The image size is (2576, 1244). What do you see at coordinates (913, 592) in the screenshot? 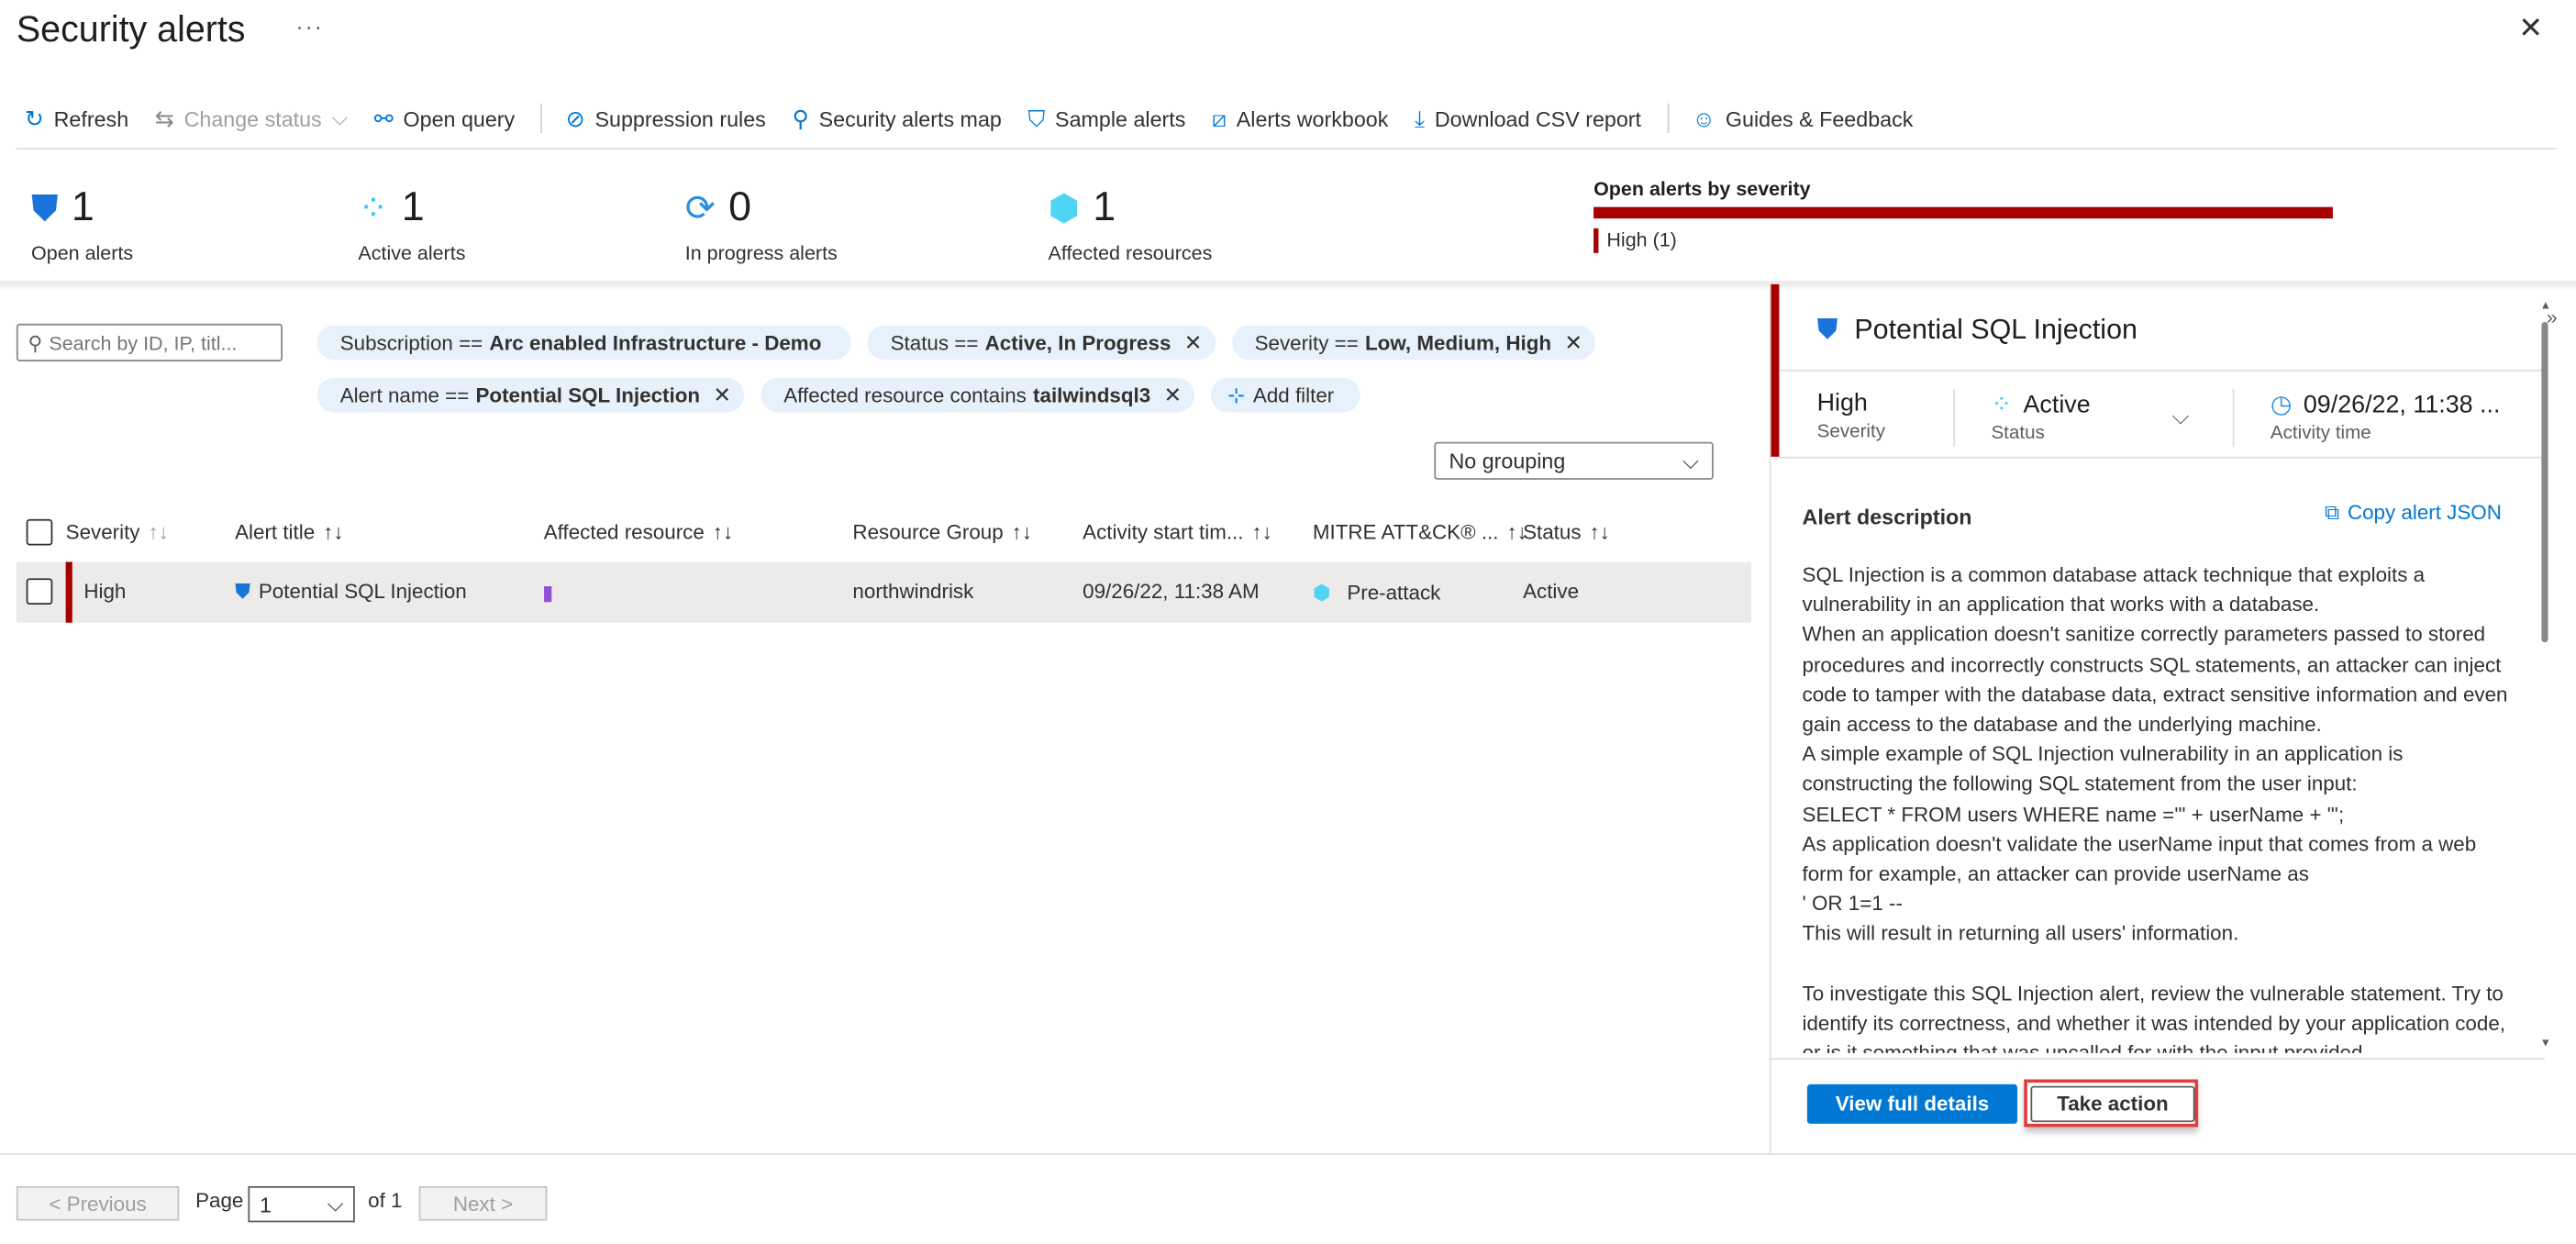
I see `cell-resource-group: northwindrisk` at bounding box center [913, 592].